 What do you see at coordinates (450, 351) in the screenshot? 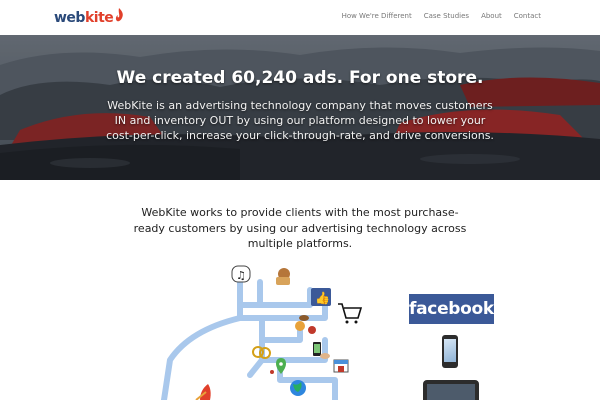
I see `smartphone-icon` at bounding box center [450, 351].